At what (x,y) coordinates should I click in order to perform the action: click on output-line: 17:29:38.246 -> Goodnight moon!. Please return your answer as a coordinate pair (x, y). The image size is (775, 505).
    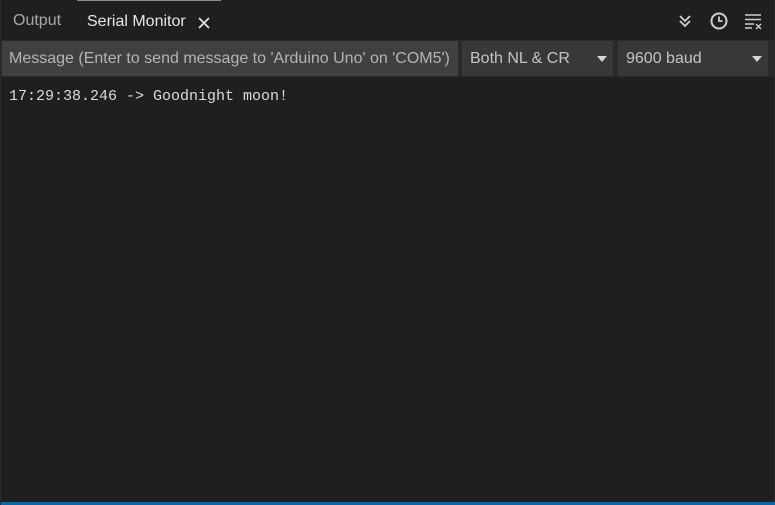
    Looking at the image, I should click on (149, 96).